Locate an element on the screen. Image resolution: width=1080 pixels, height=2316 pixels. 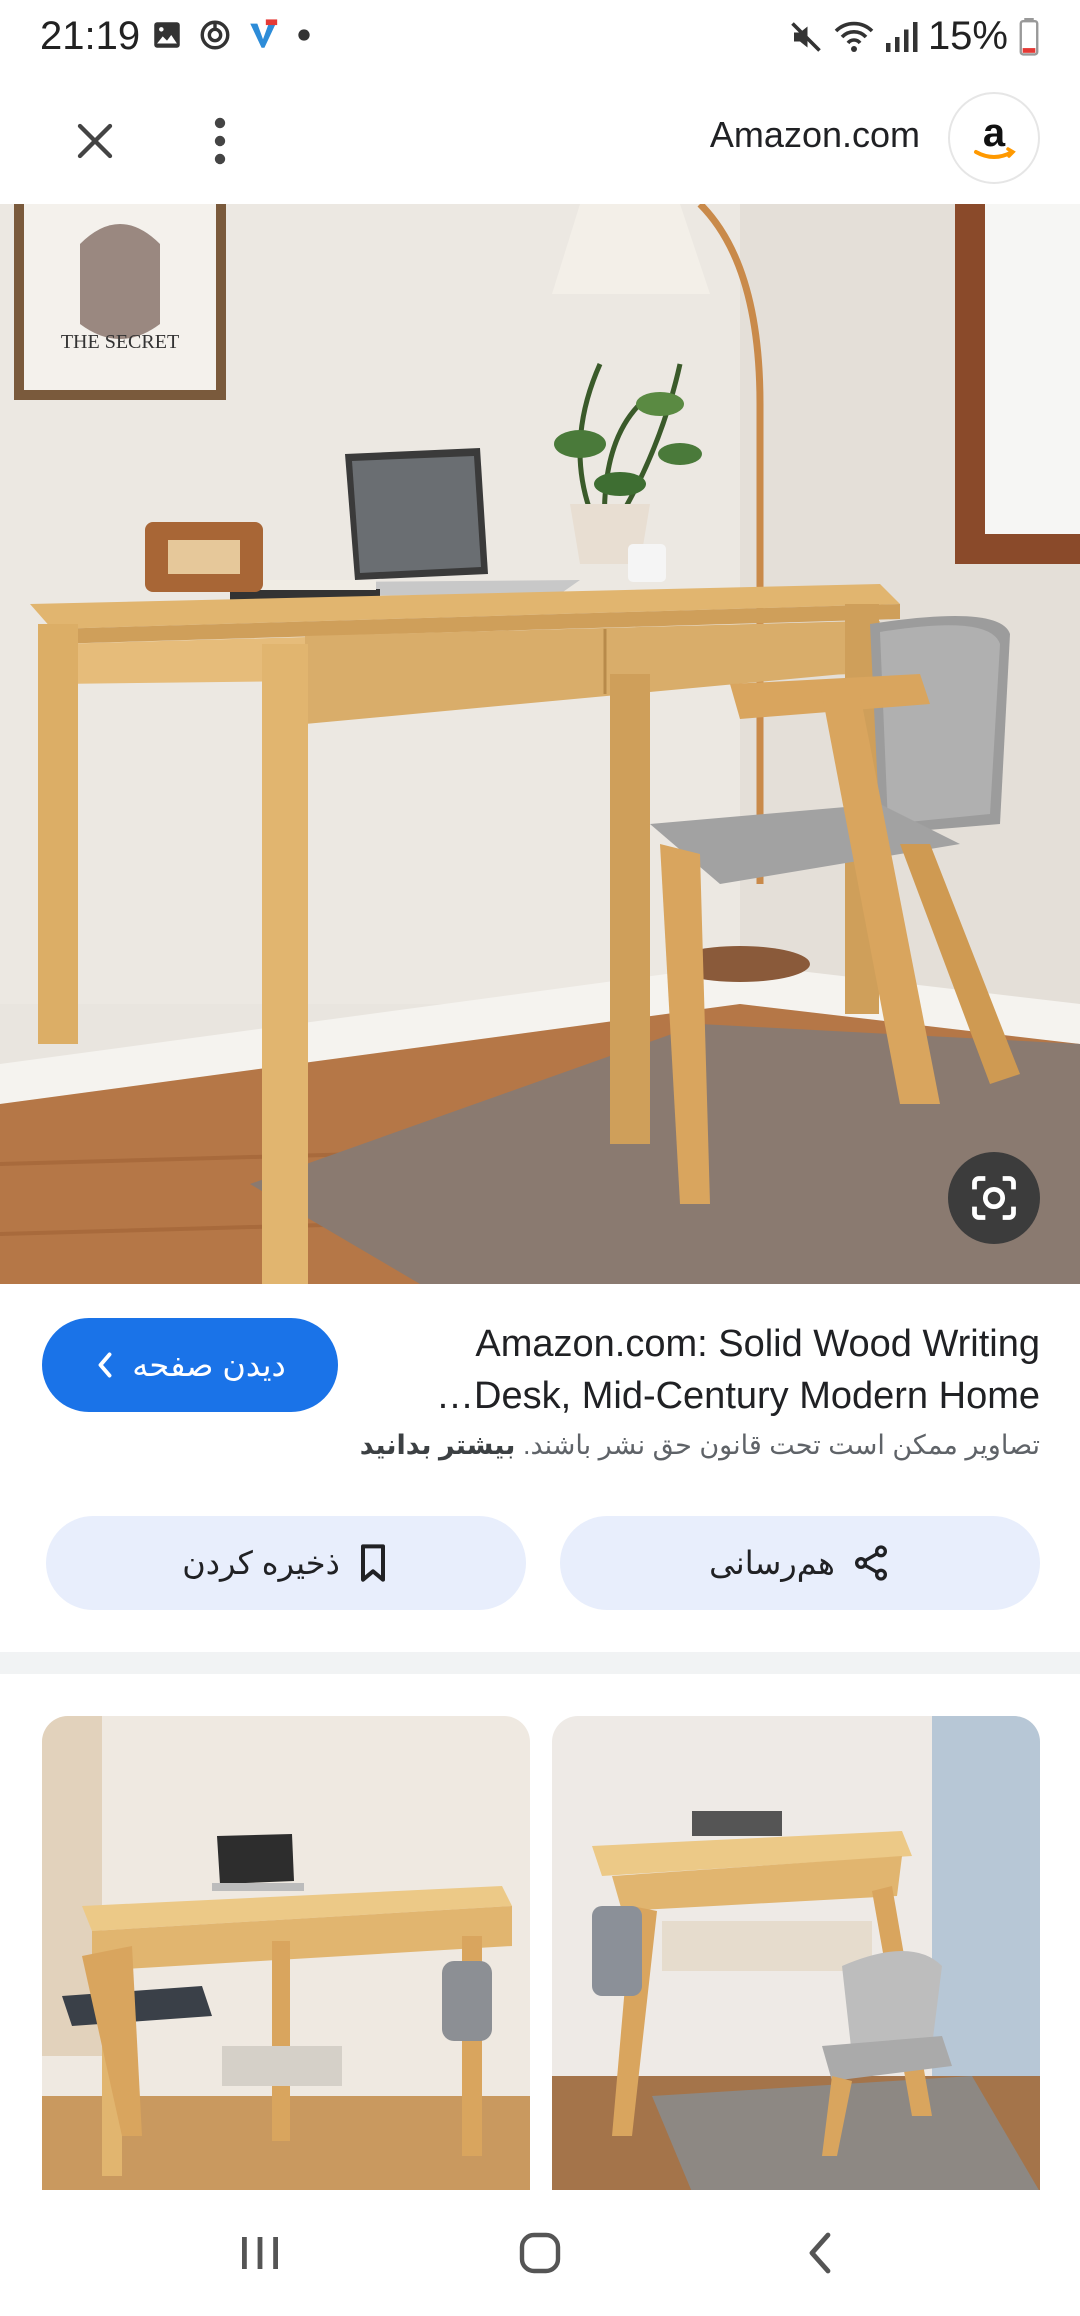
close-icon is located at coordinates (95, 141).